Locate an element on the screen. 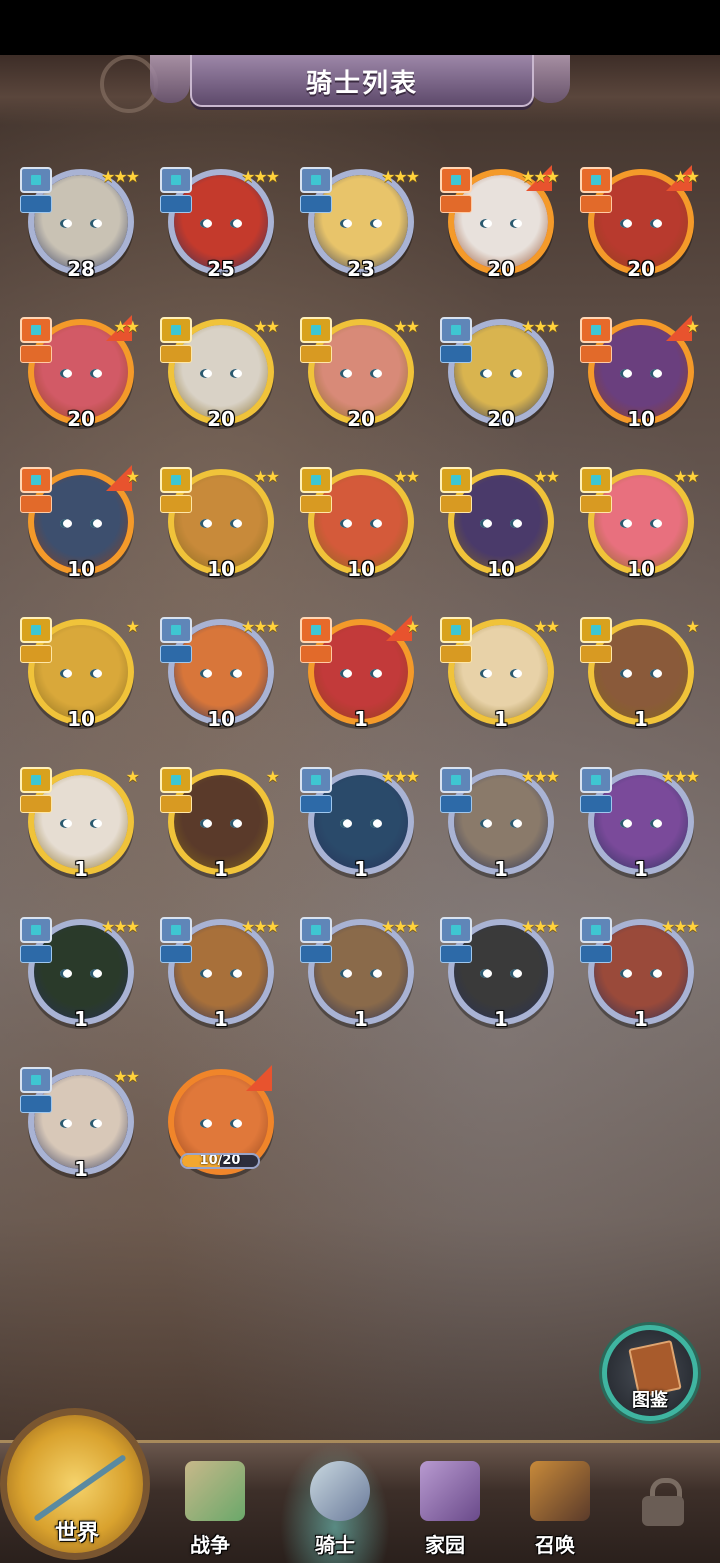 The image size is (720, 1563). knight-card: ★★★ 28 is located at coordinates (80, 230).